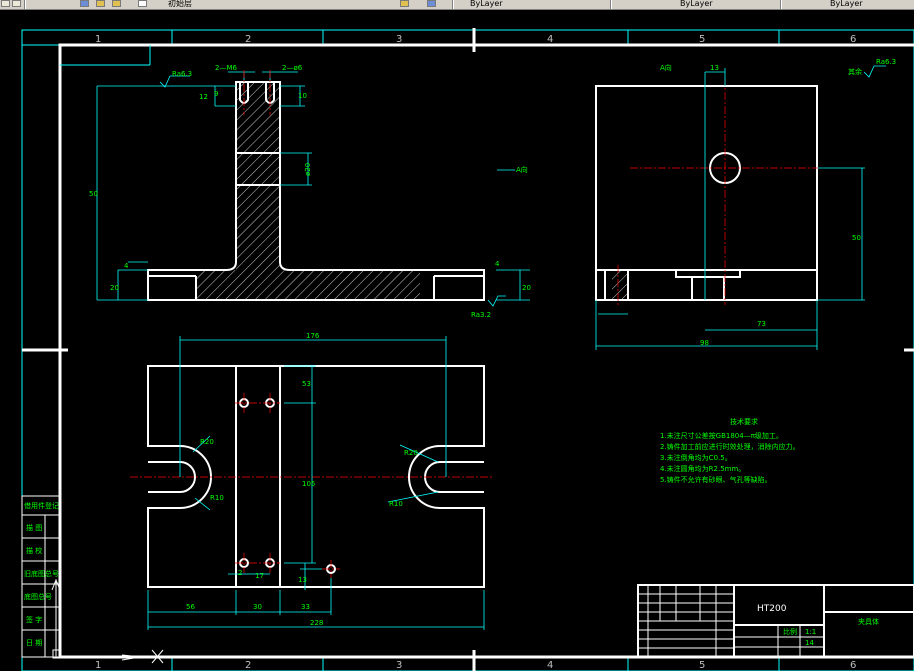  Describe the element at coordinates (226, 68) in the screenshot. I see `callout-tapped: 2—M6` at that location.